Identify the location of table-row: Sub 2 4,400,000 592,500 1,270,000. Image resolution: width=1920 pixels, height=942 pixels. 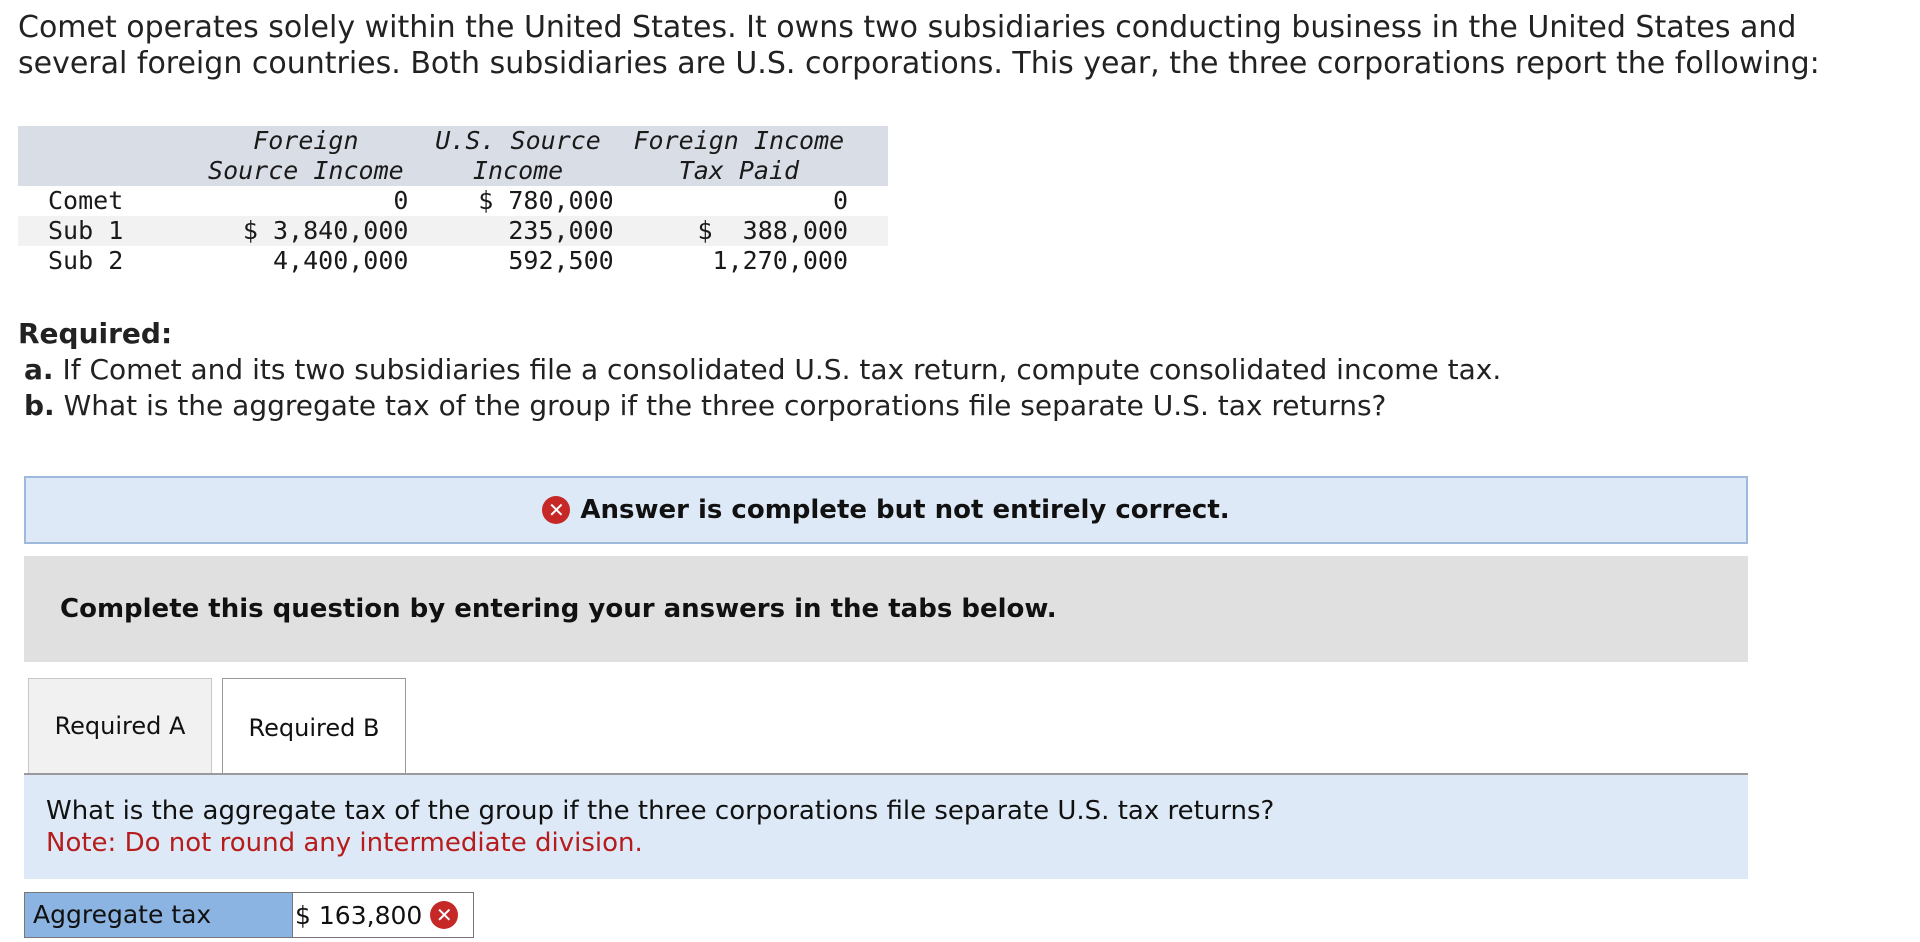
(453, 261).